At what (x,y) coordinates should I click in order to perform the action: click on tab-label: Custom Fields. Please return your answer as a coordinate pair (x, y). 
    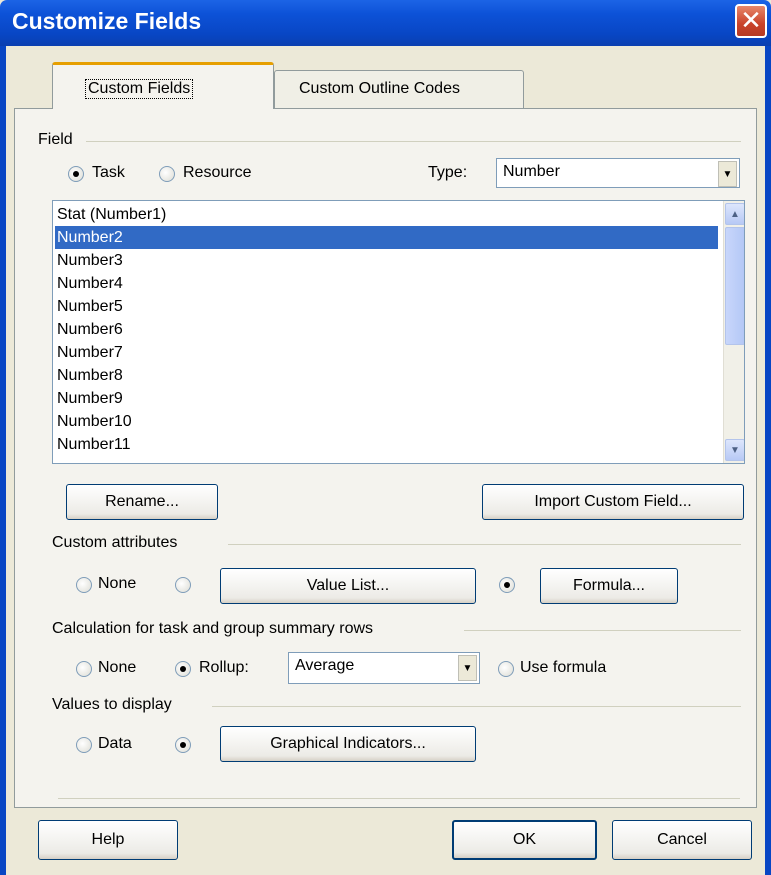
    Looking at the image, I should click on (139, 89).